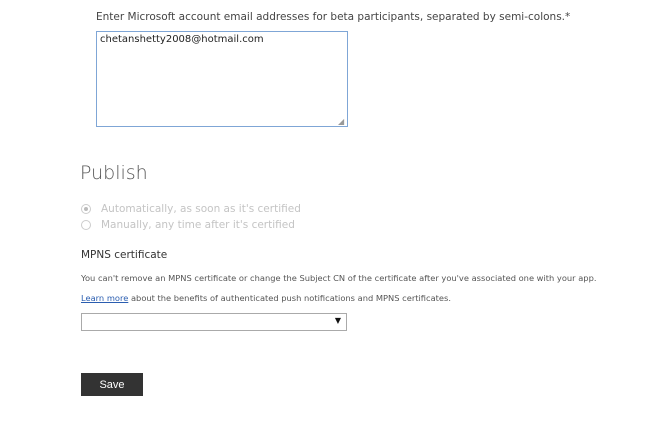 The width and height of the screenshot is (650, 435). Describe the element at coordinates (112, 384) in the screenshot. I see `save-button: Save` at that location.